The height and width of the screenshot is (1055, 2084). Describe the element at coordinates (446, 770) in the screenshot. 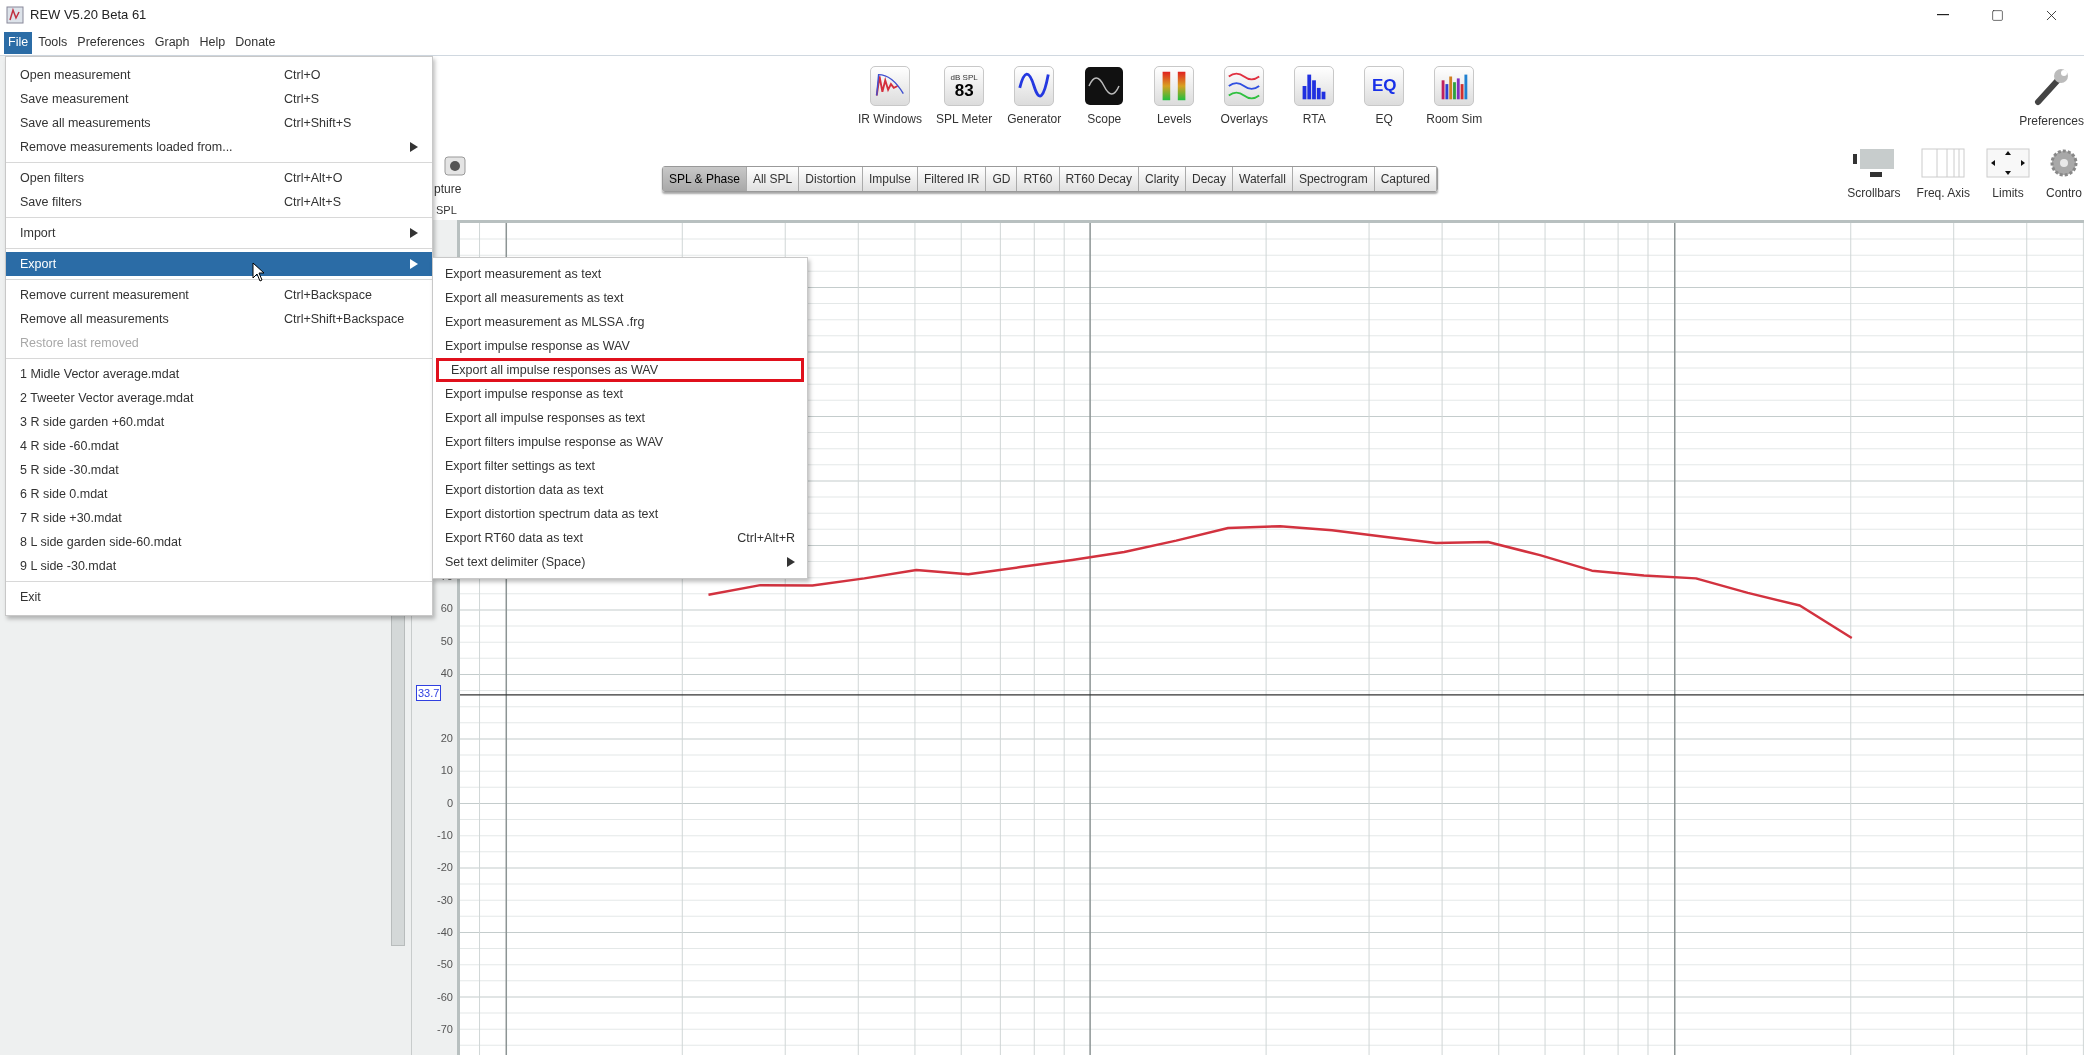

I see `y-axis-tick-label: 10` at that location.